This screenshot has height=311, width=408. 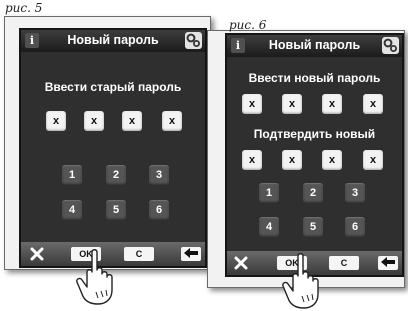 What do you see at coordinates (332, 160) in the screenshot?
I see `confirm-code-cell-3: x` at bounding box center [332, 160].